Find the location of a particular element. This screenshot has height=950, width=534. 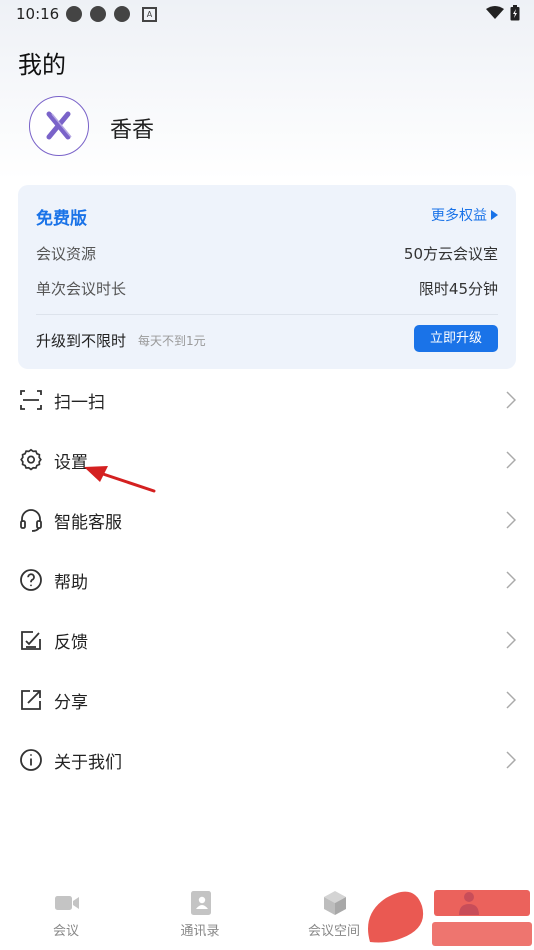

menu-item-help: 帮助 is located at coordinates (267, 580).